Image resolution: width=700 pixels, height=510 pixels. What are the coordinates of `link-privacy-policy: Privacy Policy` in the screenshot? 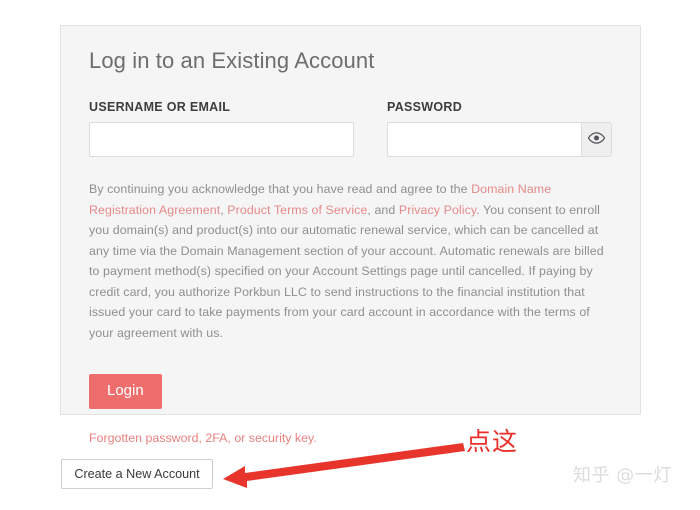 It's located at (437, 210).